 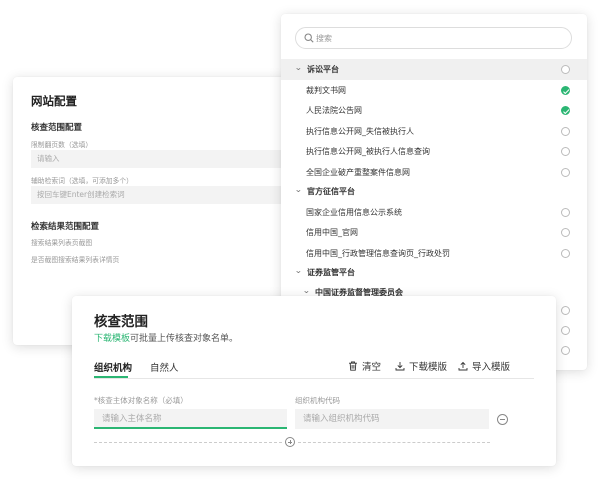 What do you see at coordinates (75, 259) in the screenshot?
I see `result-option-detail-screenshot: 是否截图搜索结果列表详情页` at bounding box center [75, 259].